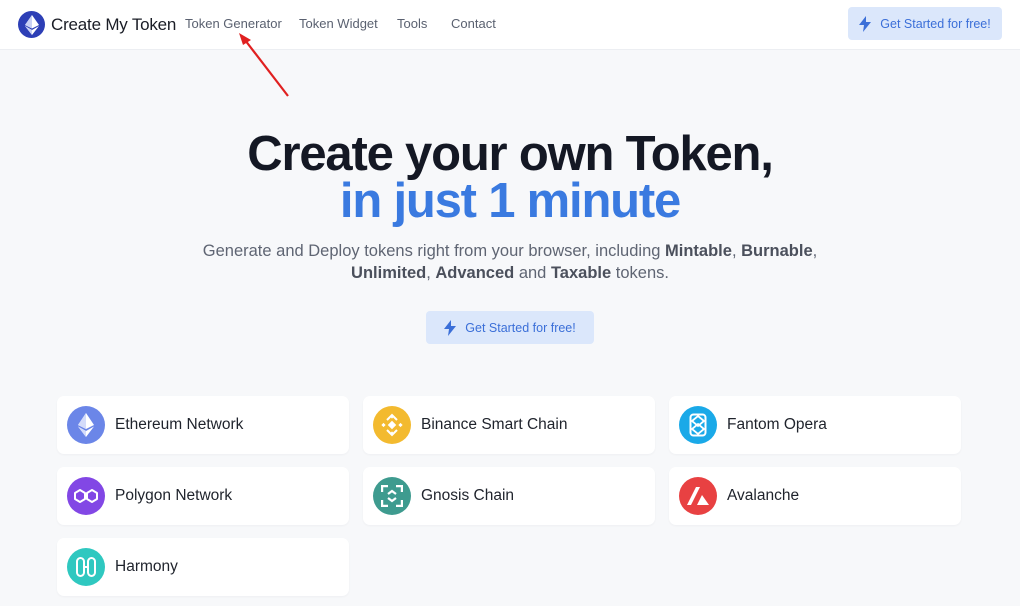 Image resolution: width=1020 pixels, height=606 pixels. What do you see at coordinates (146, 566) in the screenshot?
I see `network-label: Harmony` at bounding box center [146, 566].